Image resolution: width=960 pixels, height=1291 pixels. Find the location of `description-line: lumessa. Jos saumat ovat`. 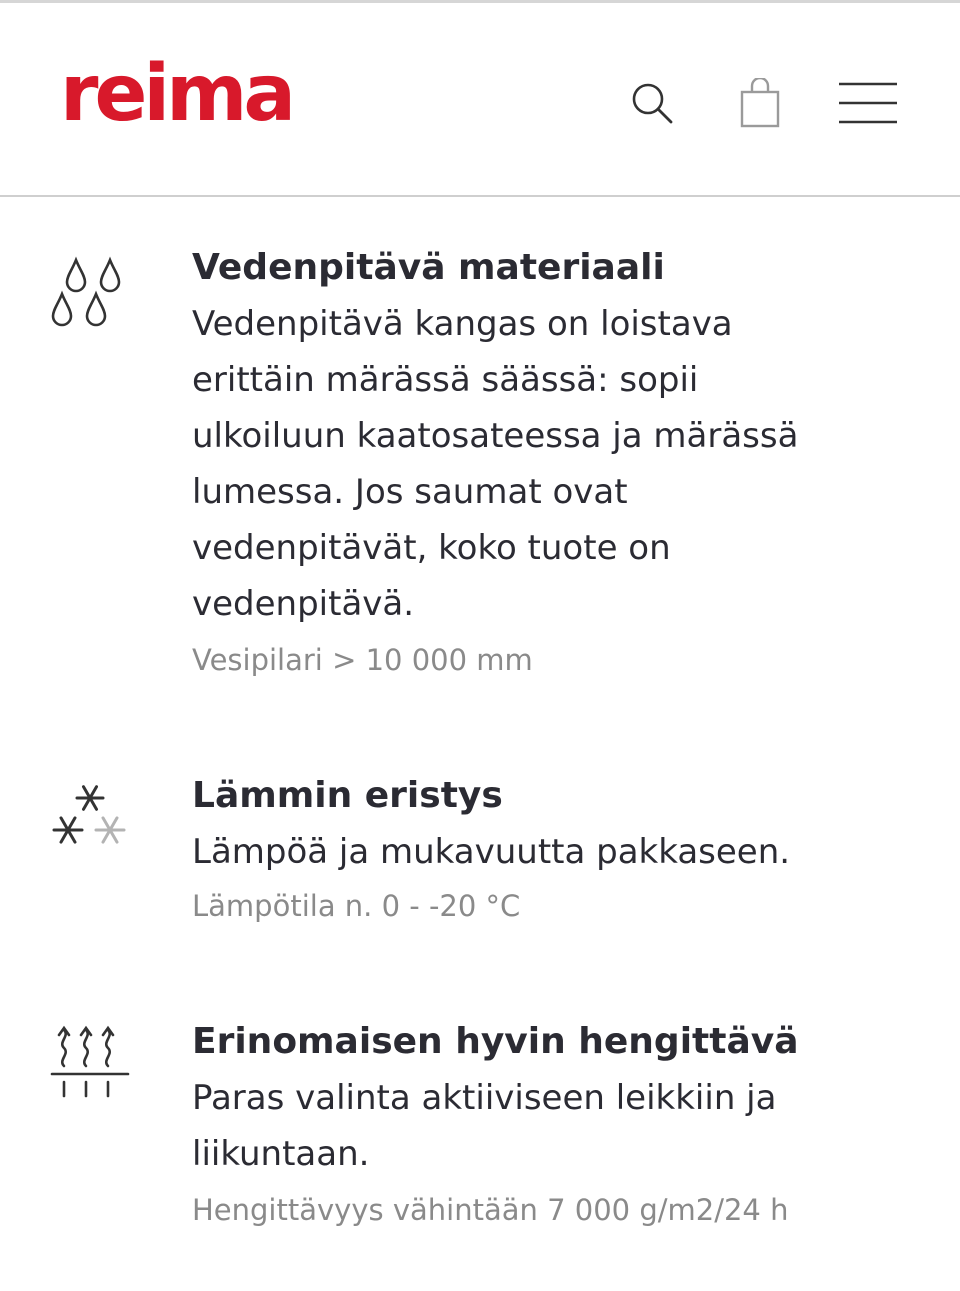

description-line: lumessa. Jos saumat ovat is located at coordinates (410, 492).